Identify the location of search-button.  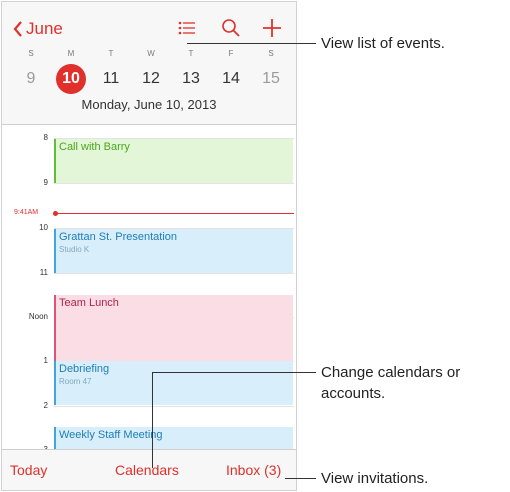
(231, 28).